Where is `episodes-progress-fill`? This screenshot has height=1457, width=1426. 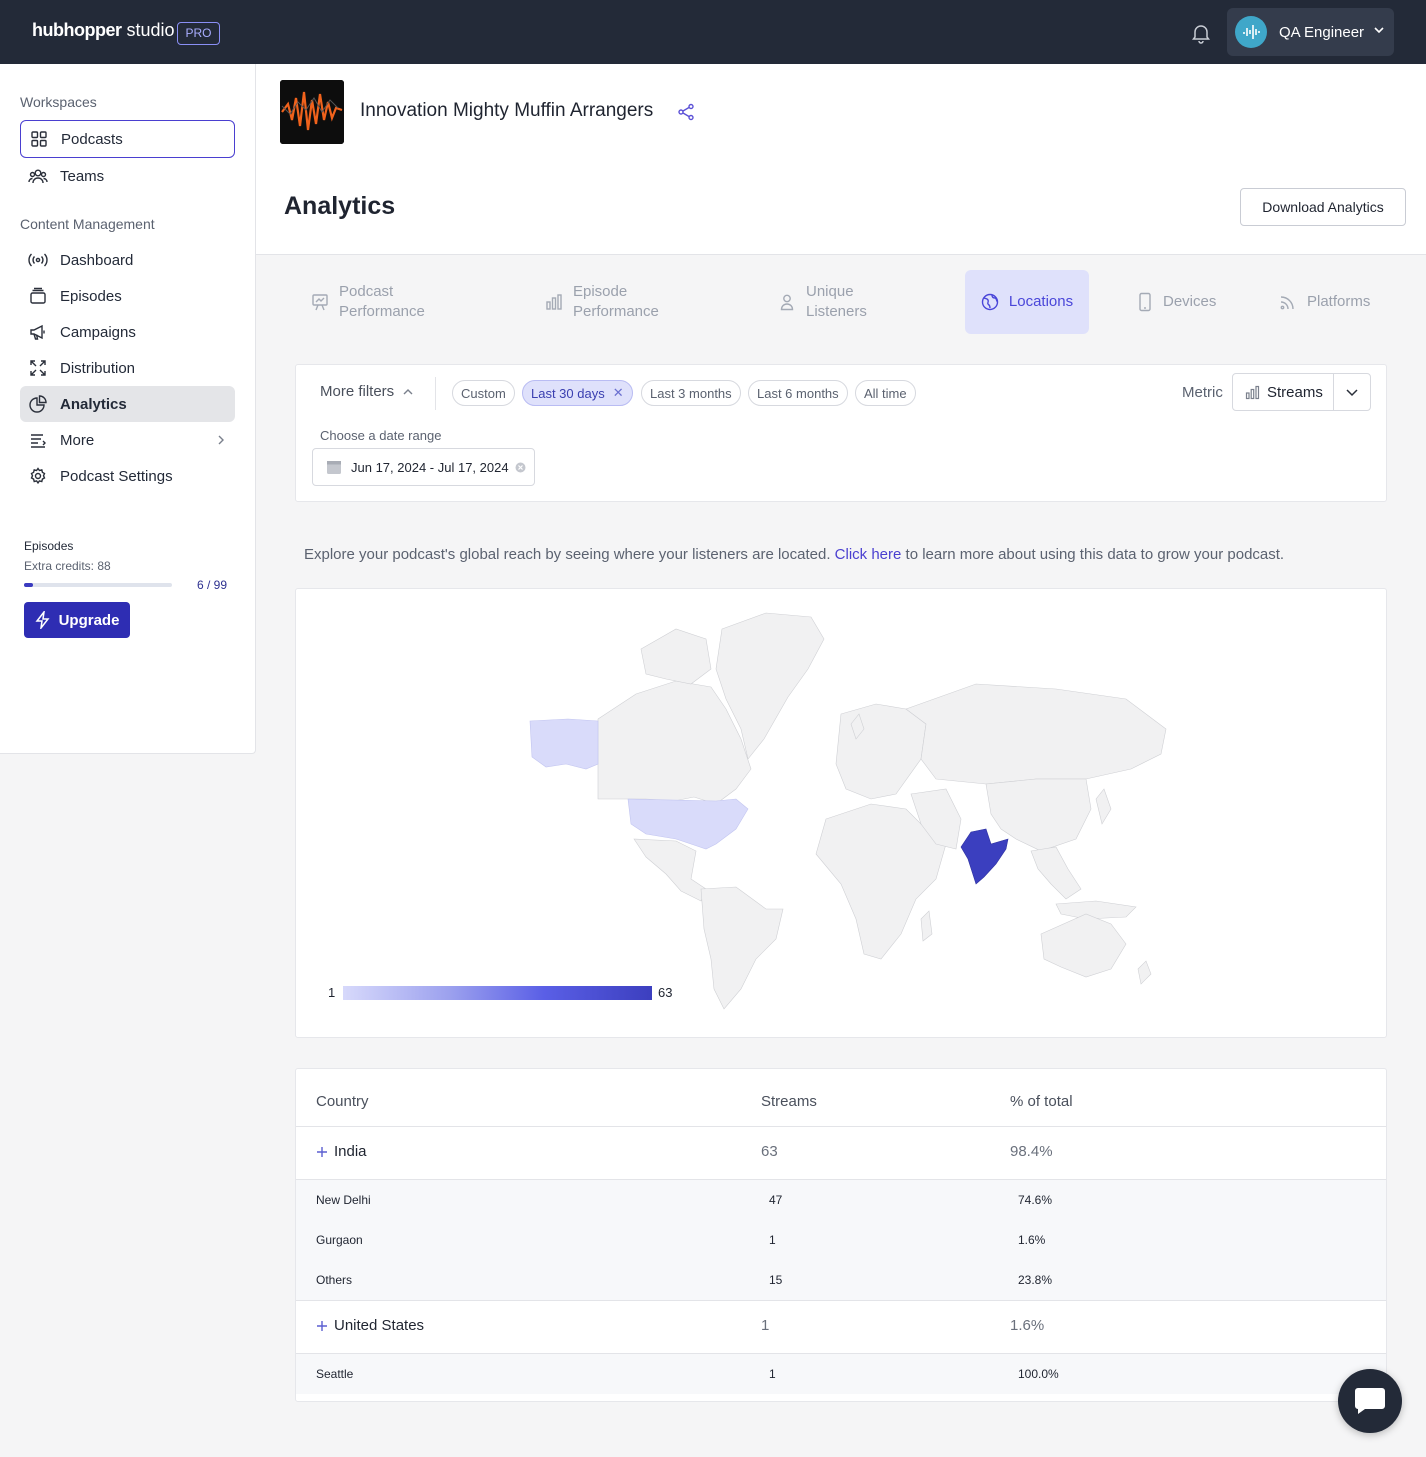 episodes-progress-fill is located at coordinates (28, 585).